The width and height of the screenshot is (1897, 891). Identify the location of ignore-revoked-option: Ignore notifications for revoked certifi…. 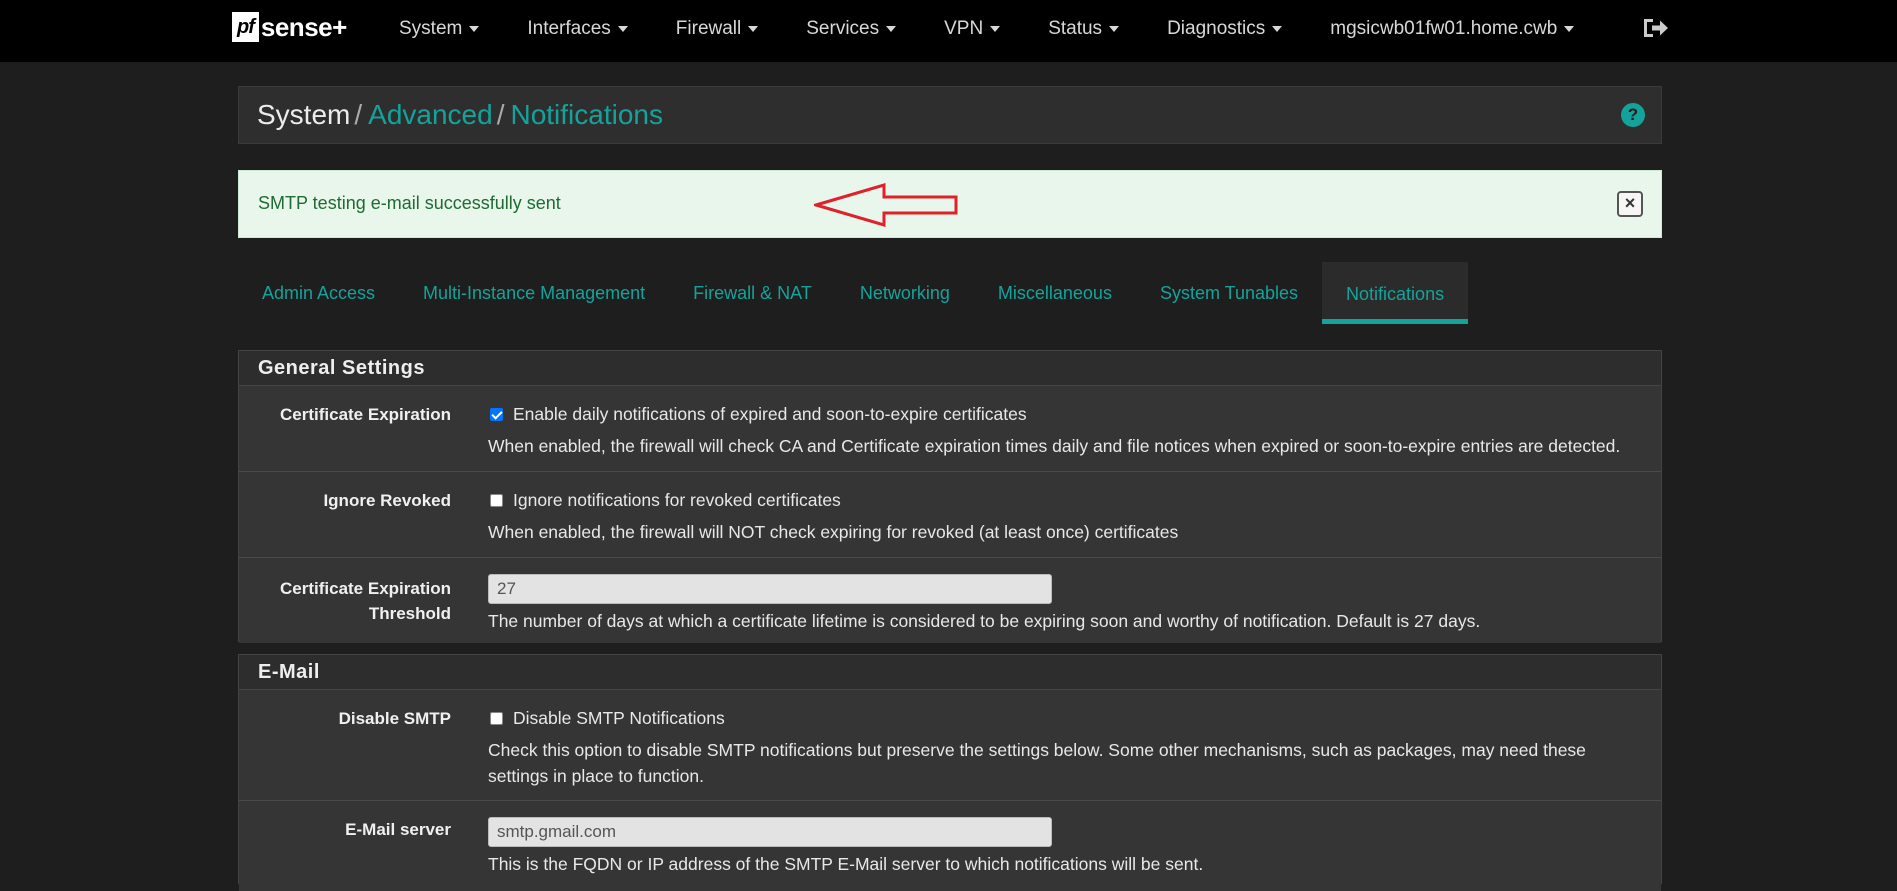
(1068, 500).